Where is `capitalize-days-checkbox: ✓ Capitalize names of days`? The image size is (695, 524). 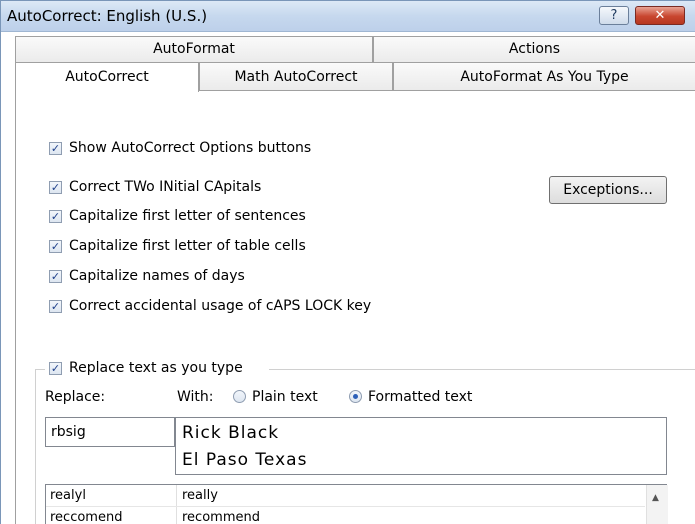 capitalize-days-checkbox: ✓ Capitalize names of days is located at coordinates (147, 276).